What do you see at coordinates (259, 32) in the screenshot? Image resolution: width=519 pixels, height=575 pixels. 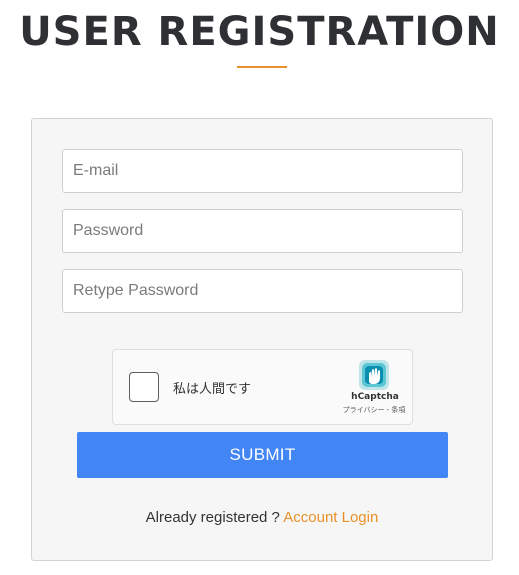 I see `page-title: USER REGISTRATION` at bounding box center [259, 32].